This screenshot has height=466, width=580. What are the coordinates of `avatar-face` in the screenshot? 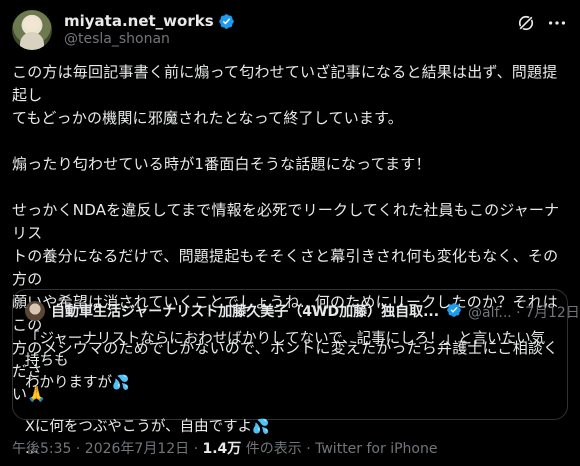 It's located at (32, 24).